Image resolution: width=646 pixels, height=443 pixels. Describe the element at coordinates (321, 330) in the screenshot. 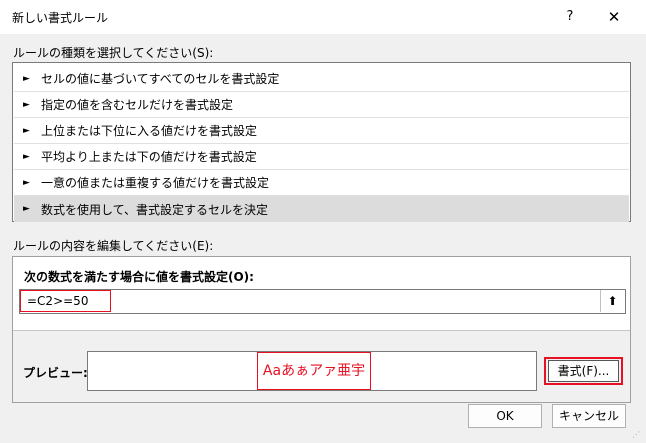

I see `divider` at that location.